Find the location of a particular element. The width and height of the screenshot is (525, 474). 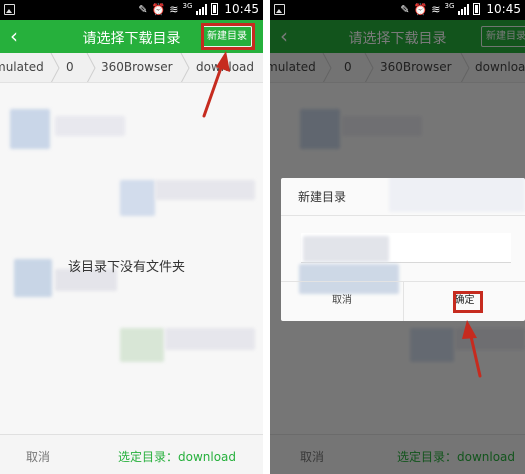

breadcrumb-item: download is located at coordinates (225, 67).